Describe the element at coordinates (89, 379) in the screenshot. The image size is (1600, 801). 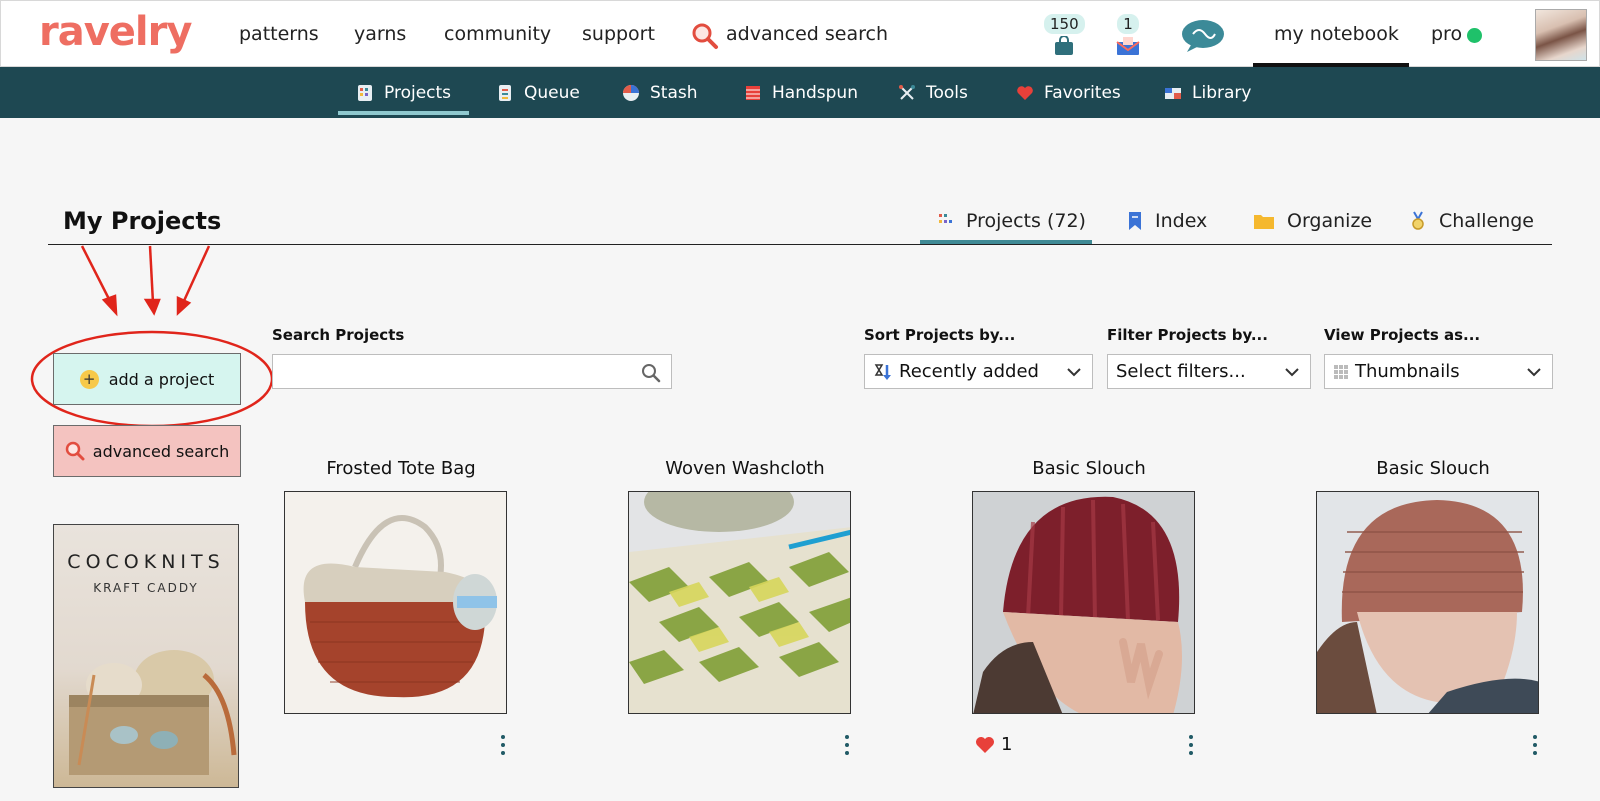
I see `plus-icon: +` at that location.